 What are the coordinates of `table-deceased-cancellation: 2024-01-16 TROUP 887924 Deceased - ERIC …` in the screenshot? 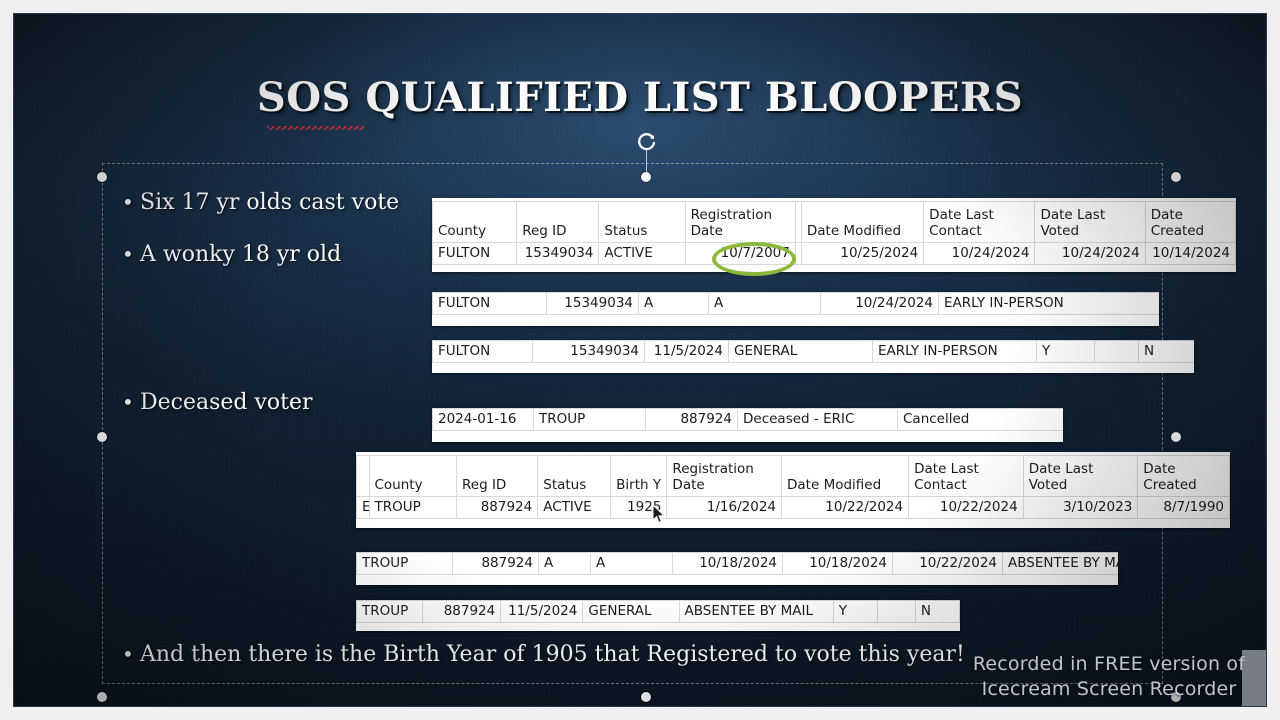 It's located at (747, 419).